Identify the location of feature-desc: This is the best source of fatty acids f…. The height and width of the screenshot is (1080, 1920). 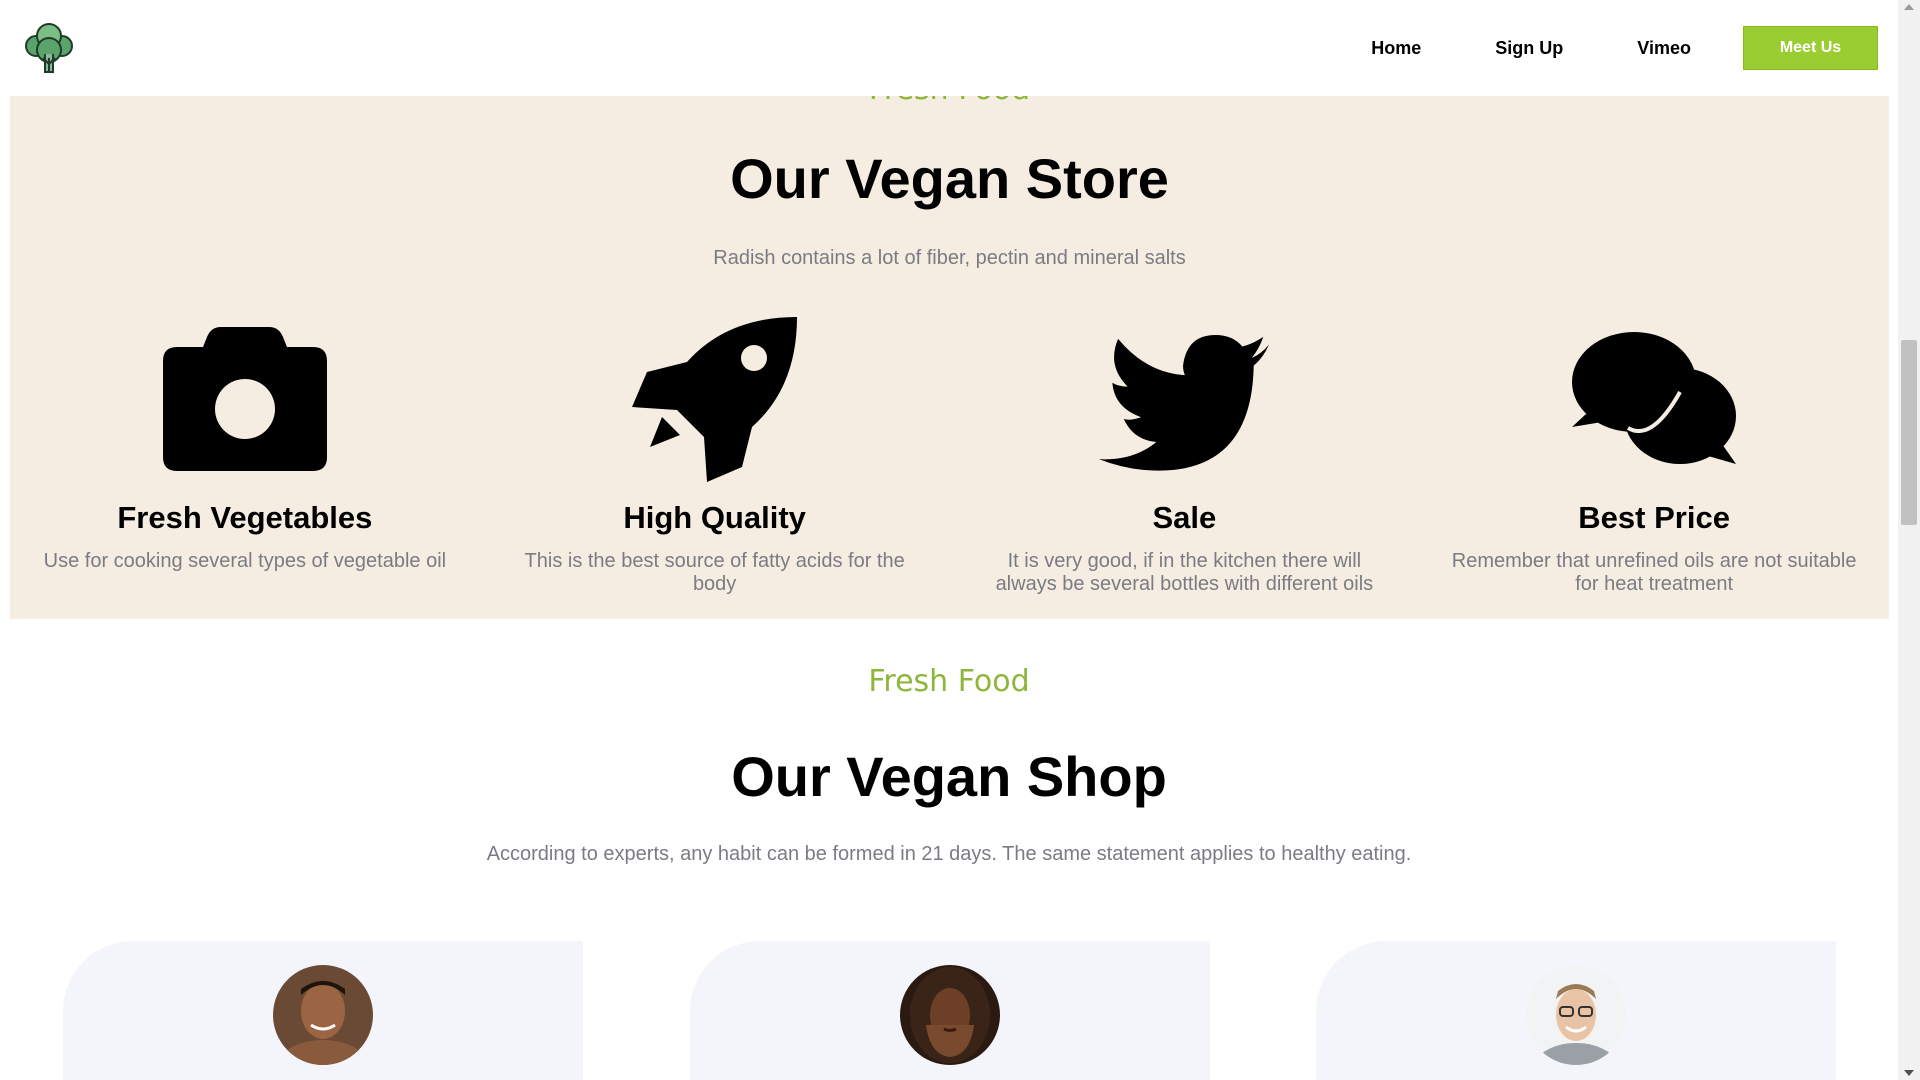
(714, 572).